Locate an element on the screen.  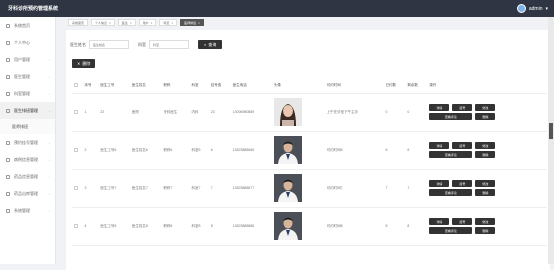
delete-button: ✕ 删除 is located at coordinates (84, 63).